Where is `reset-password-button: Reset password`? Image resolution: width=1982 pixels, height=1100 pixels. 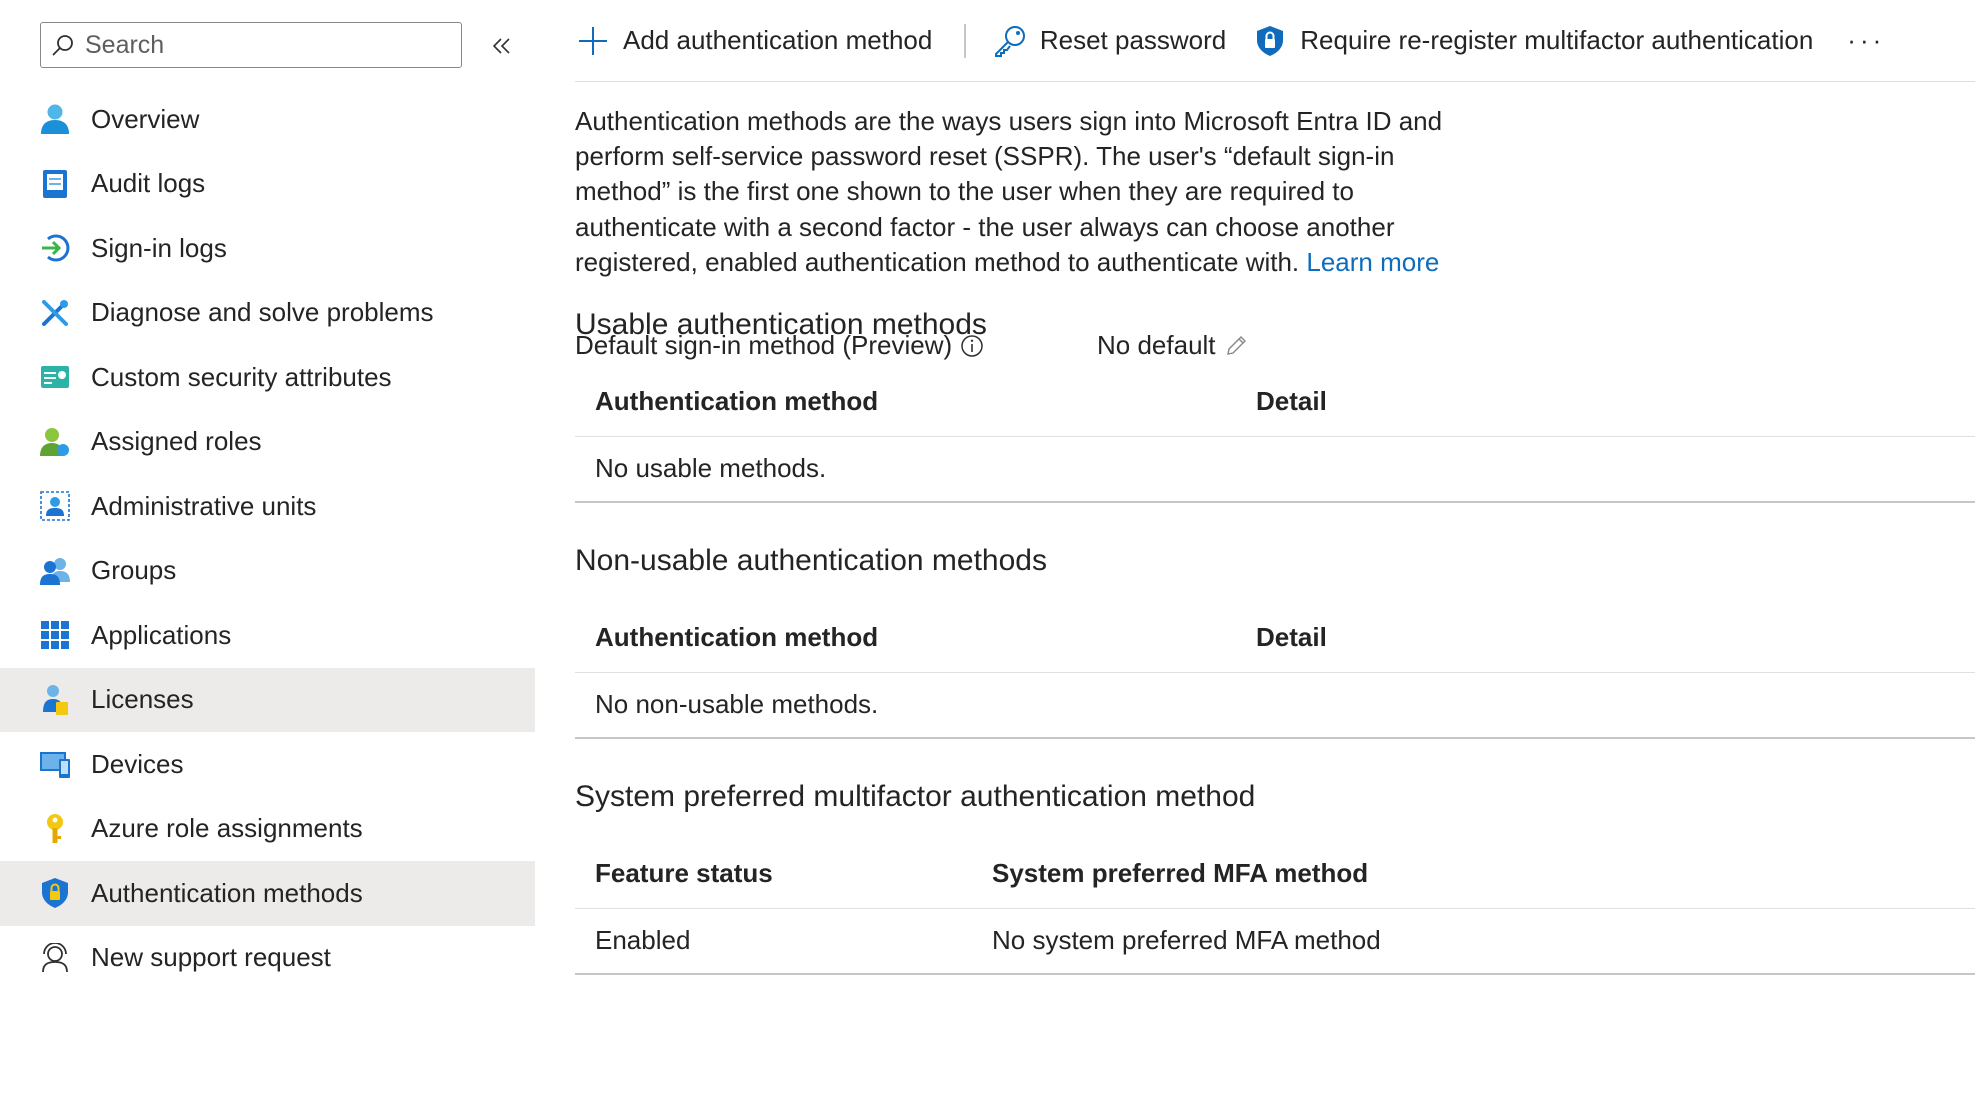 reset-password-button: Reset password is located at coordinates (1109, 41).